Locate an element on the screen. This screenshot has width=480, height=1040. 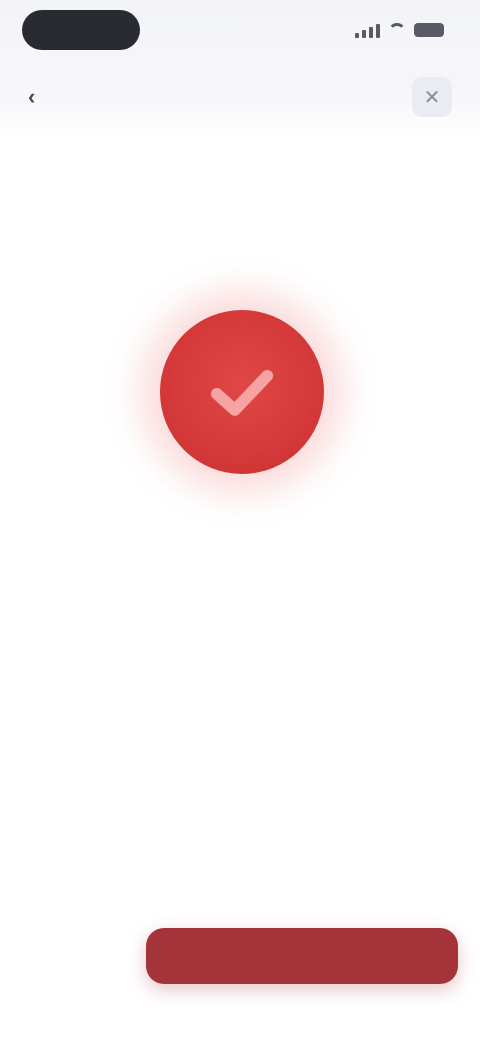
back-button: ‹ is located at coordinates (35, 97).